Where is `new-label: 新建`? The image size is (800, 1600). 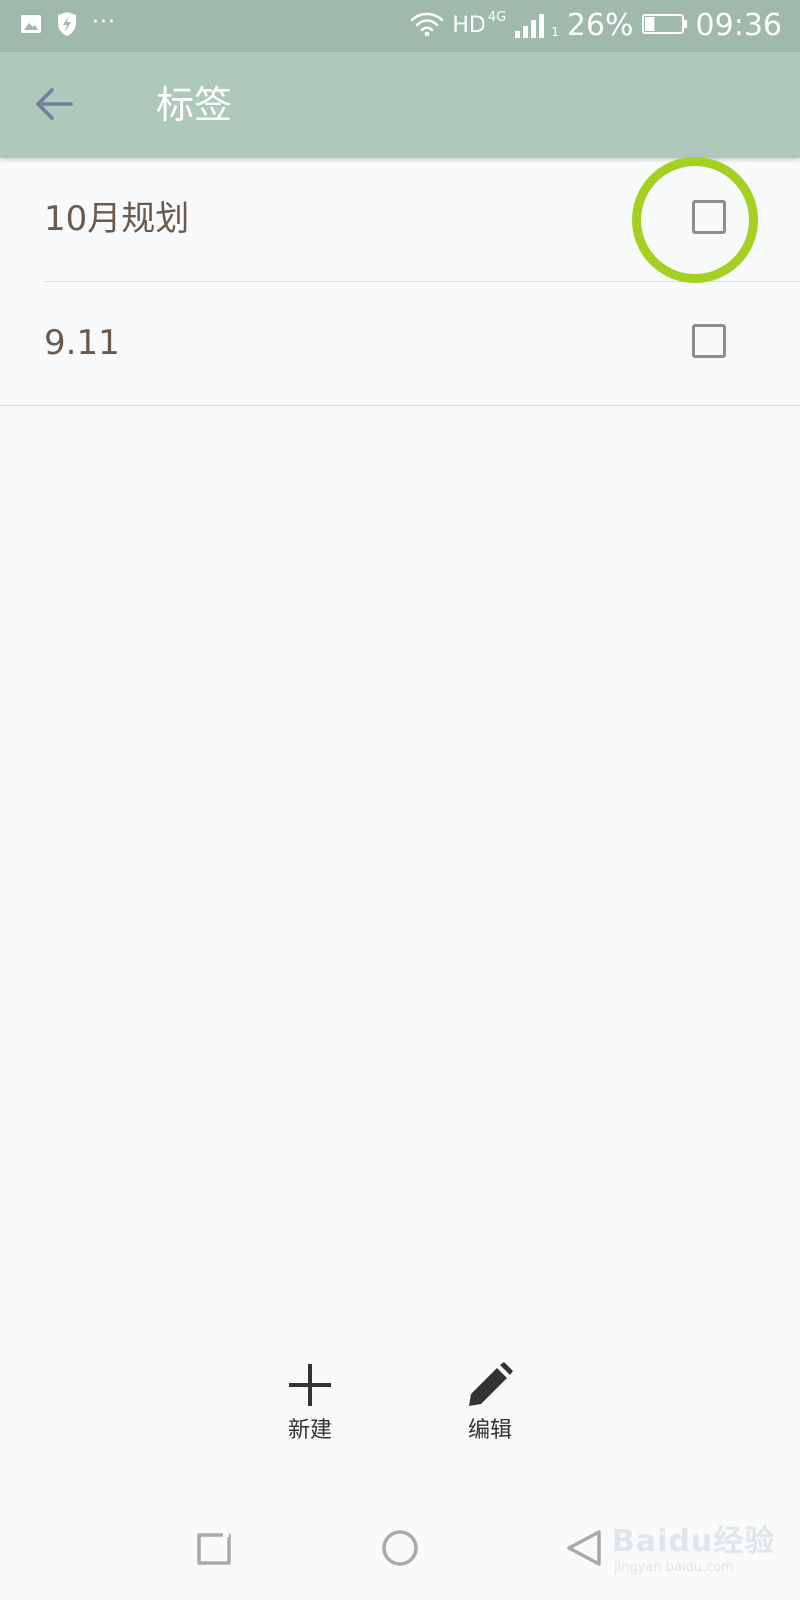 new-label: 新建 is located at coordinates (309, 1430).